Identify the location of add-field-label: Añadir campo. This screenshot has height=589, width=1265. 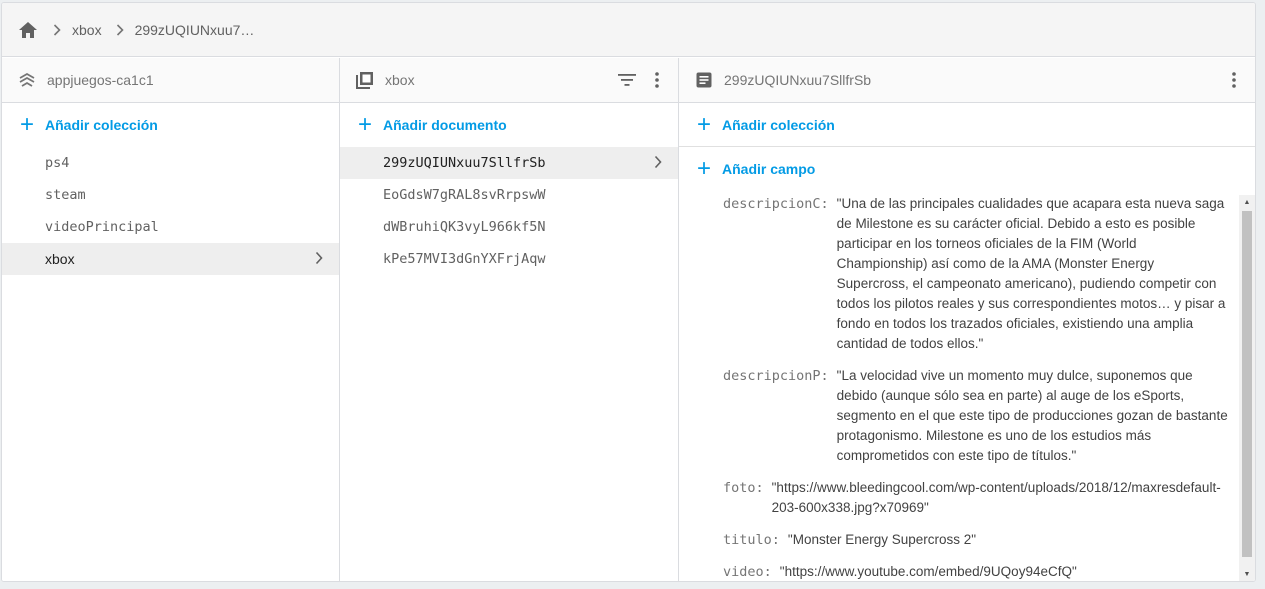
(769, 169).